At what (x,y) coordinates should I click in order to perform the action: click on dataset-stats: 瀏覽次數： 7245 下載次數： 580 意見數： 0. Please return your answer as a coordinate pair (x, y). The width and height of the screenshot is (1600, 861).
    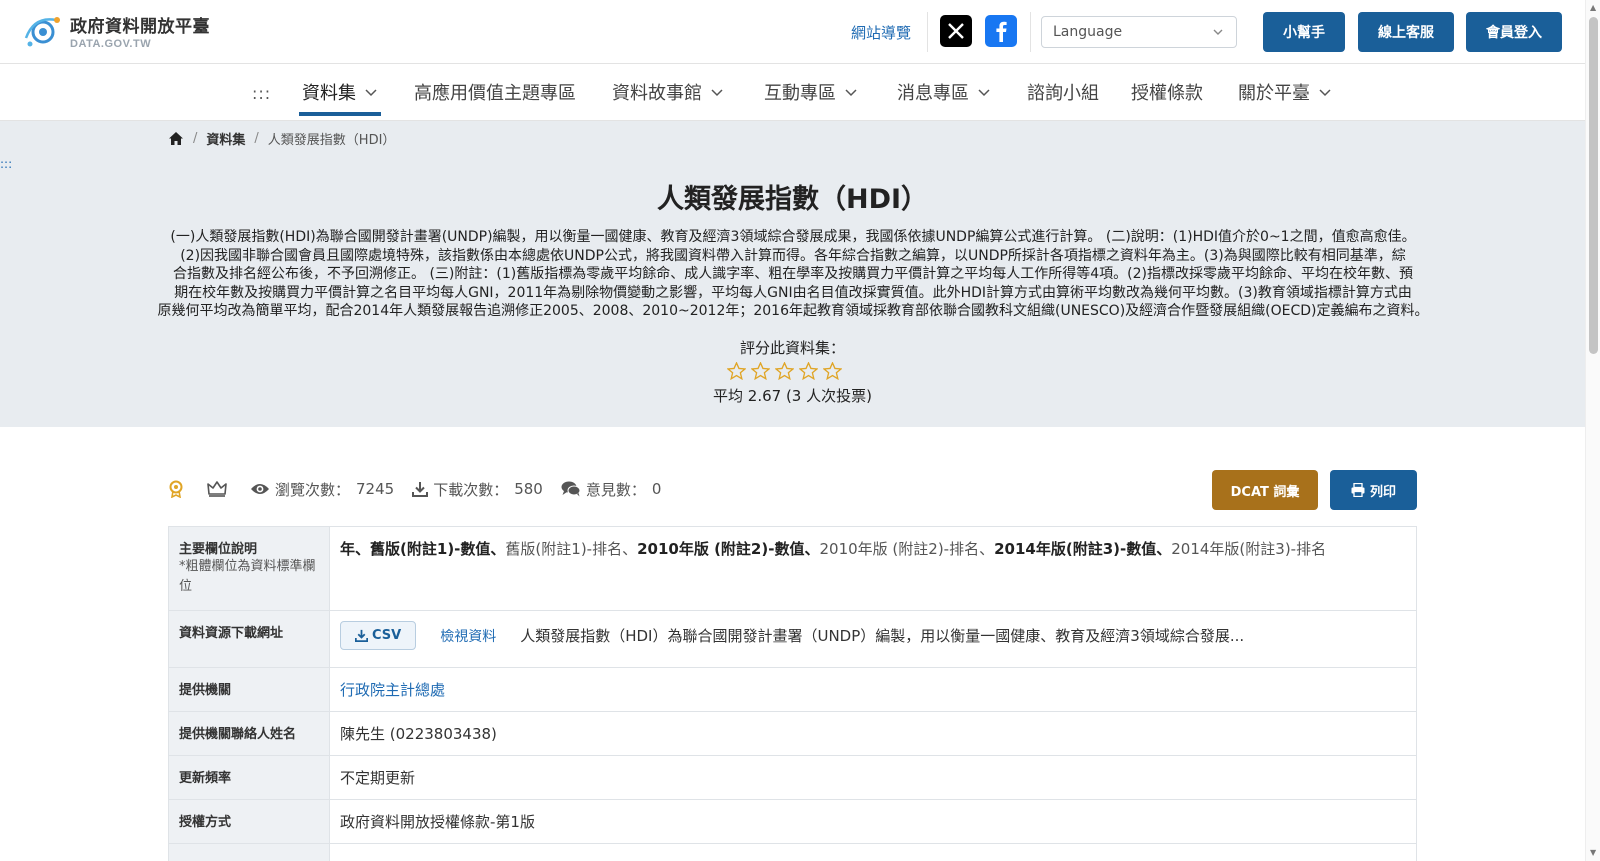
    Looking at the image, I should click on (423, 489).